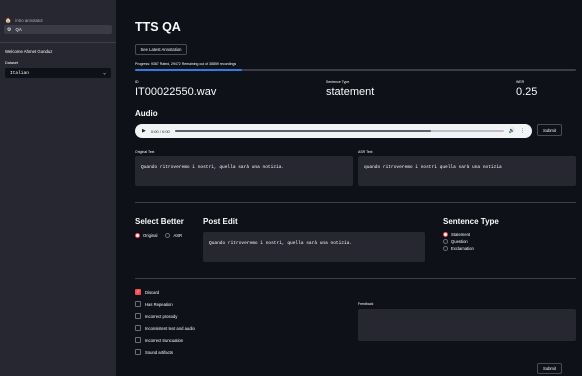 This screenshot has height=376, width=582. Describe the element at coordinates (512, 131) in the screenshot. I see `volume-icon: 🔊` at that location.